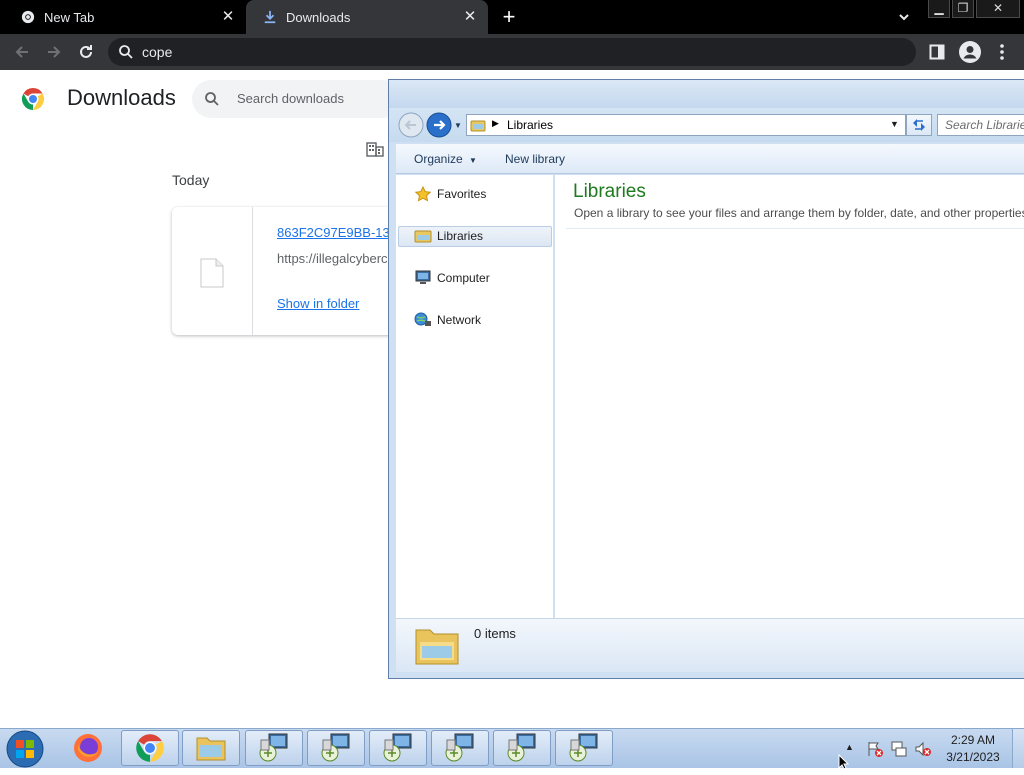 The image size is (1024, 775). Describe the element at coordinates (458, 125) in the screenshot. I see `recent-pages-chevron-icon: ▼` at that location.